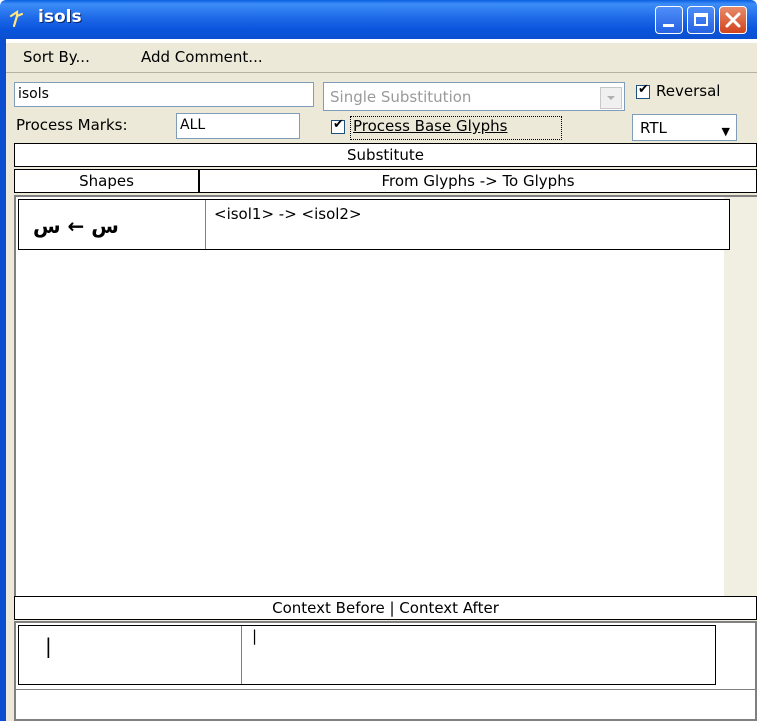 The height and width of the screenshot is (721, 757). What do you see at coordinates (474, 96) in the screenshot?
I see `lookup-type-select: Single Substitution` at bounding box center [474, 96].